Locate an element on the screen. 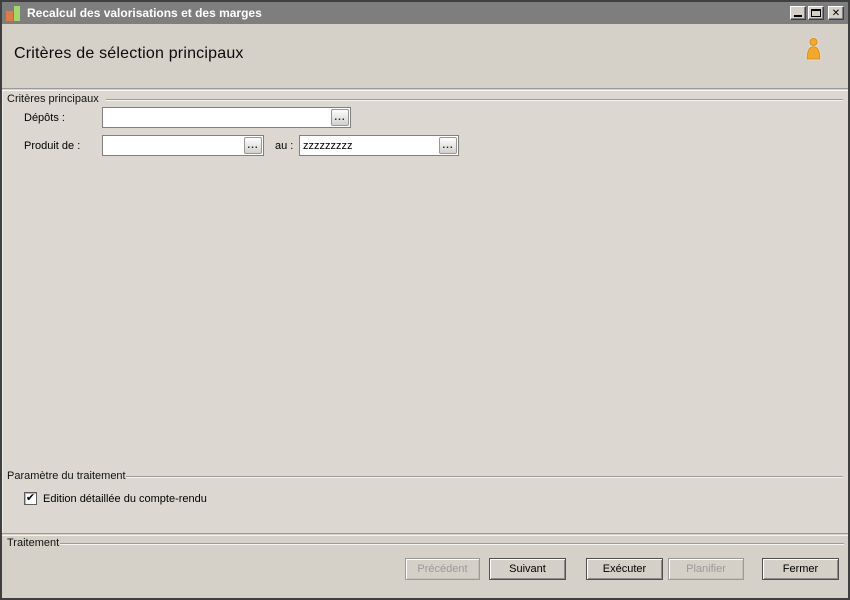  window-controls: ✕ is located at coordinates (817, 13).